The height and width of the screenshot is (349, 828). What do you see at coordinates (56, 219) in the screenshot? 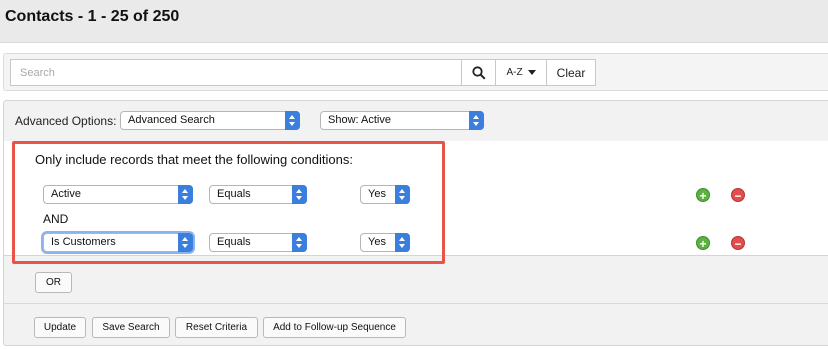
I see `and-join-label: AND` at bounding box center [56, 219].